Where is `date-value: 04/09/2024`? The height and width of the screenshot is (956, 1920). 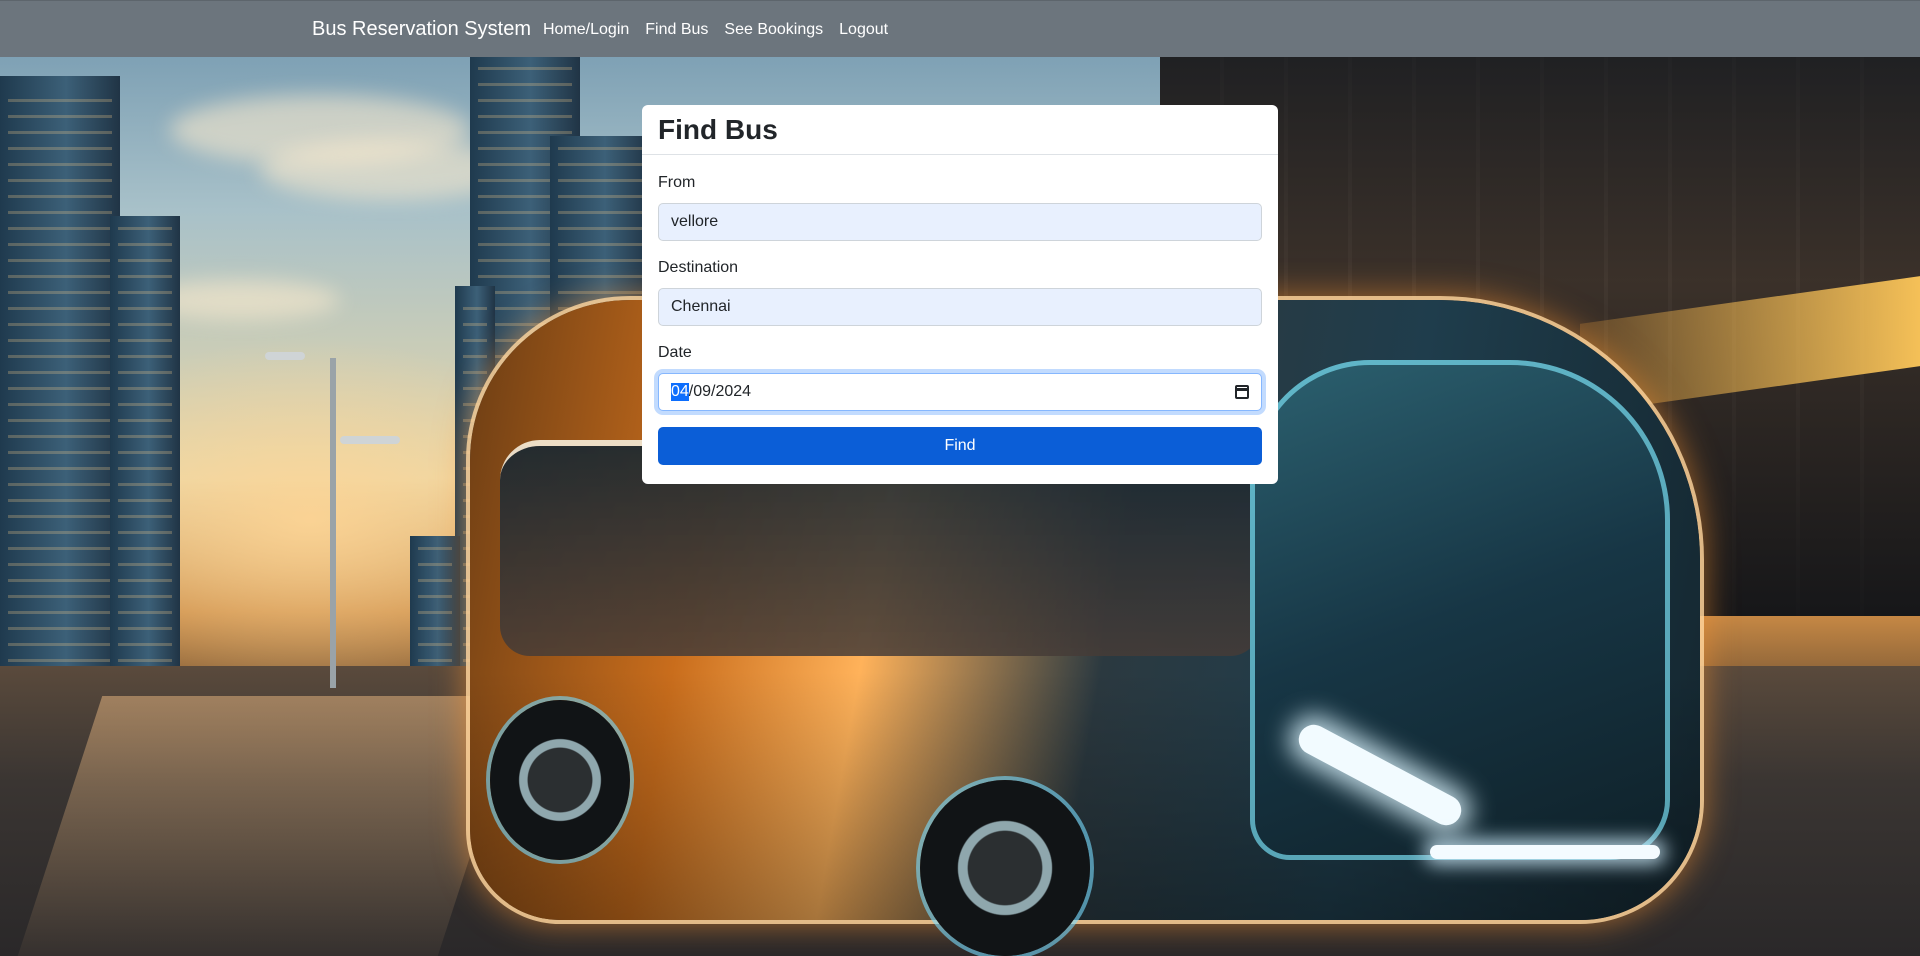 date-value: 04/09/2024 is located at coordinates (711, 392).